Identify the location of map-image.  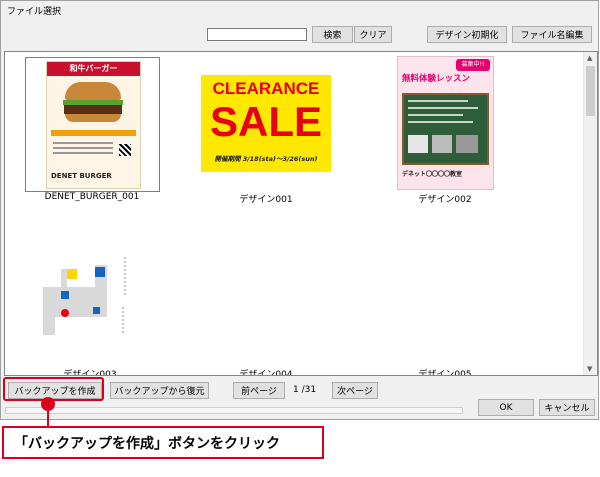
(85, 297).